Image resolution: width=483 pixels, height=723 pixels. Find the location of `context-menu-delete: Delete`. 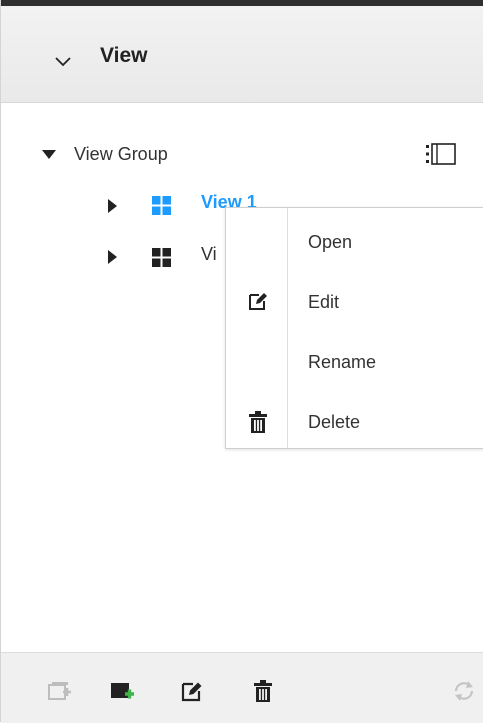

context-menu-delete: Delete is located at coordinates (354, 421).